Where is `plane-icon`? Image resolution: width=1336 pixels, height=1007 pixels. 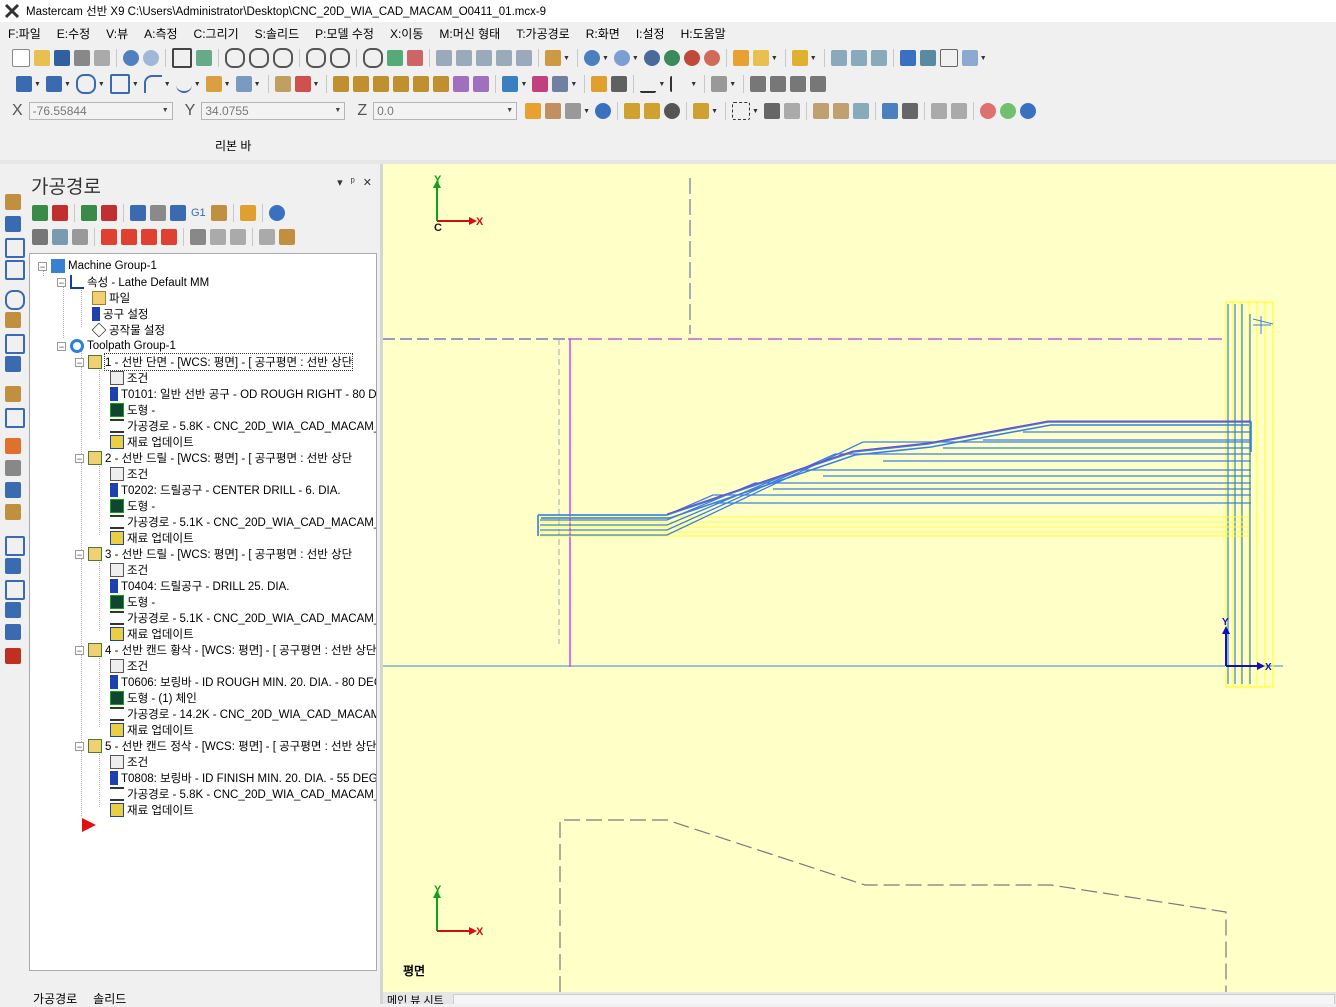 plane-icon is located at coordinates (510, 84).